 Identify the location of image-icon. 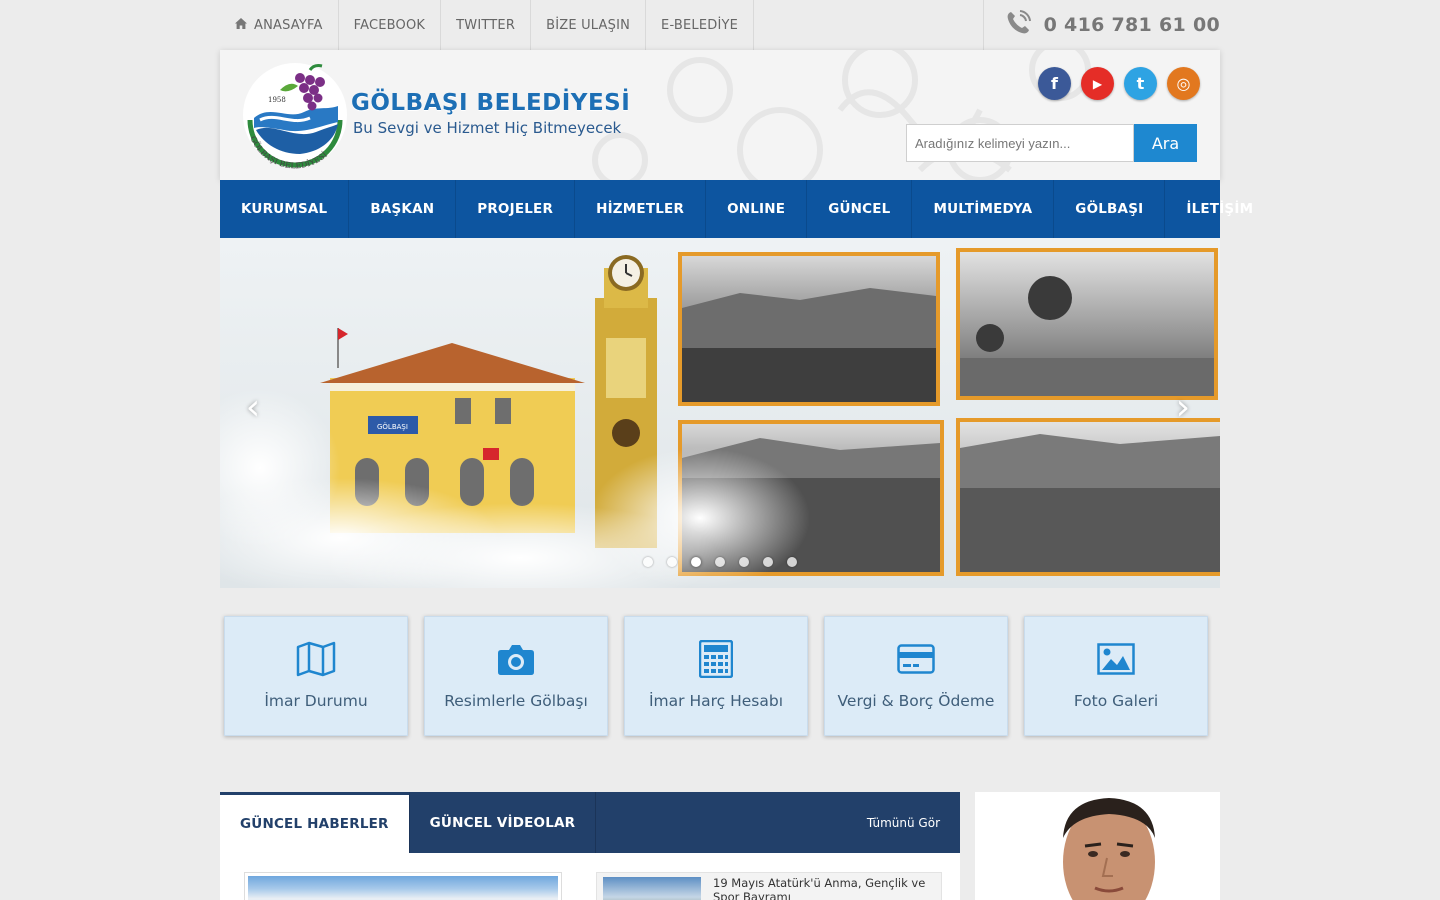
(1116, 659).